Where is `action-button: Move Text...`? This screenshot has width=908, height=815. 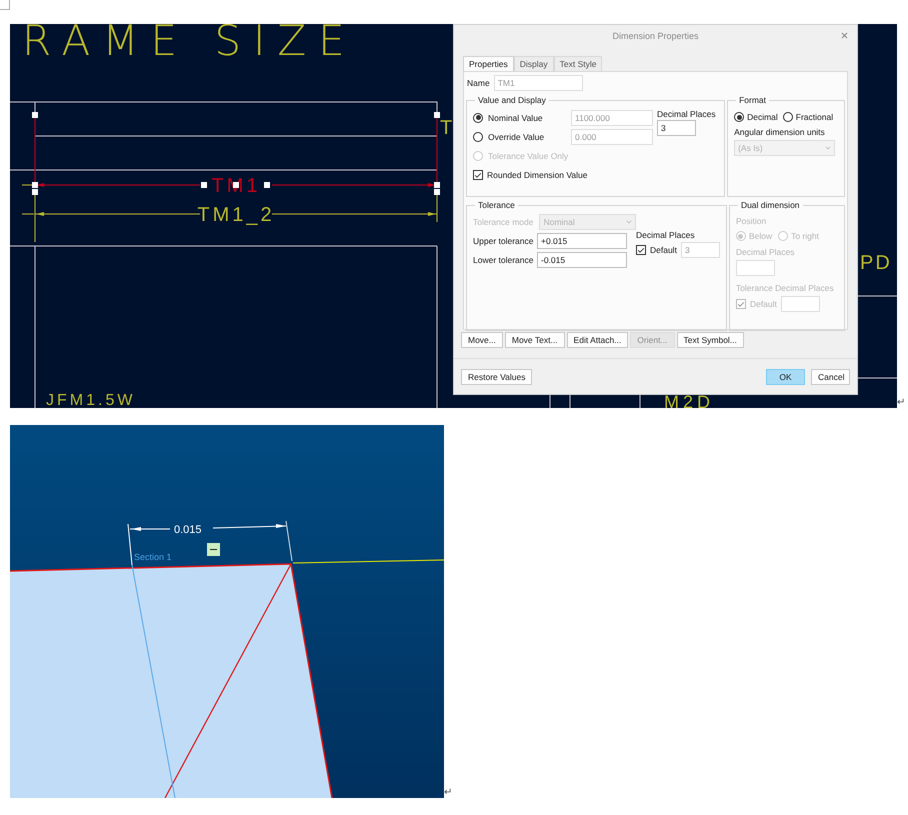
action-button: Move Text... is located at coordinates (534, 340).